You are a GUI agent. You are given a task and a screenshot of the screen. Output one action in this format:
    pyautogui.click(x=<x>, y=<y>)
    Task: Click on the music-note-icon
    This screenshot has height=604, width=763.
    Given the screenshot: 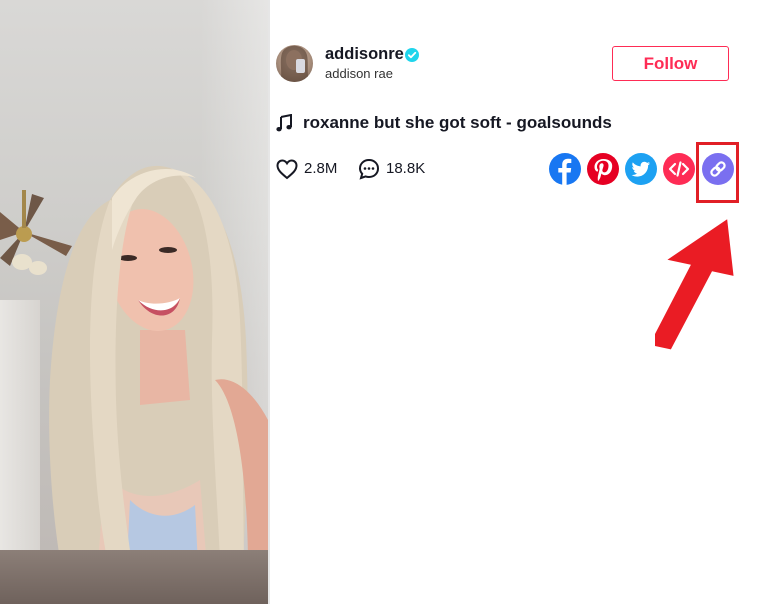 What is the action you would take?
    pyautogui.click(x=284, y=123)
    